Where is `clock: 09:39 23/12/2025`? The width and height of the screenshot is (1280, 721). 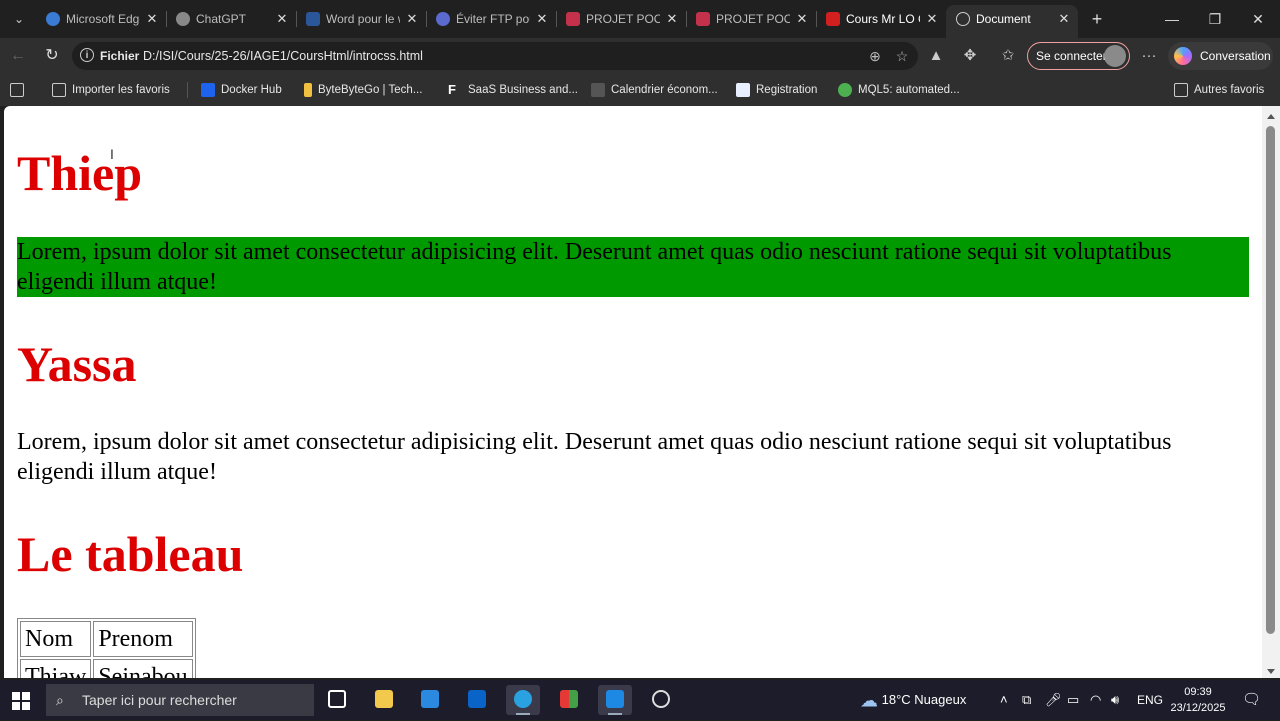
clock: 09:39 23/12/2025 is located at coordinates (1198, 700).